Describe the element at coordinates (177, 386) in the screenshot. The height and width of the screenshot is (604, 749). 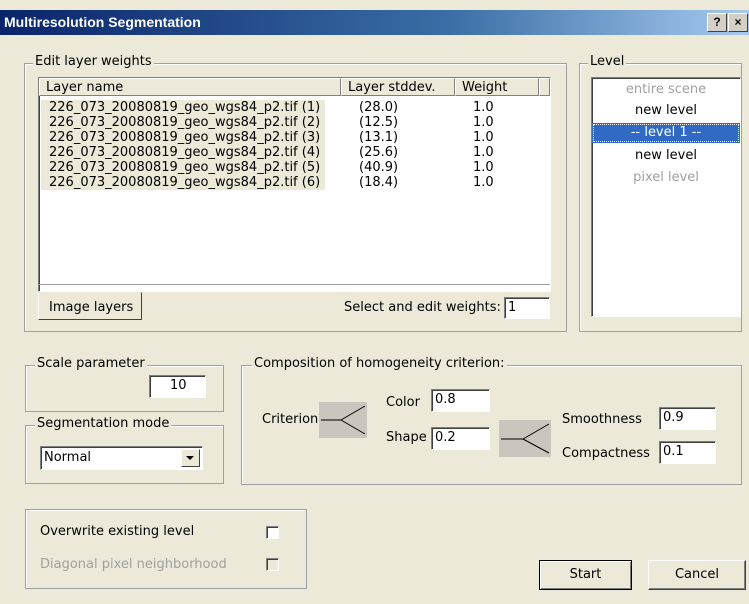
I see `scale-parameter-input: 10` at that location.